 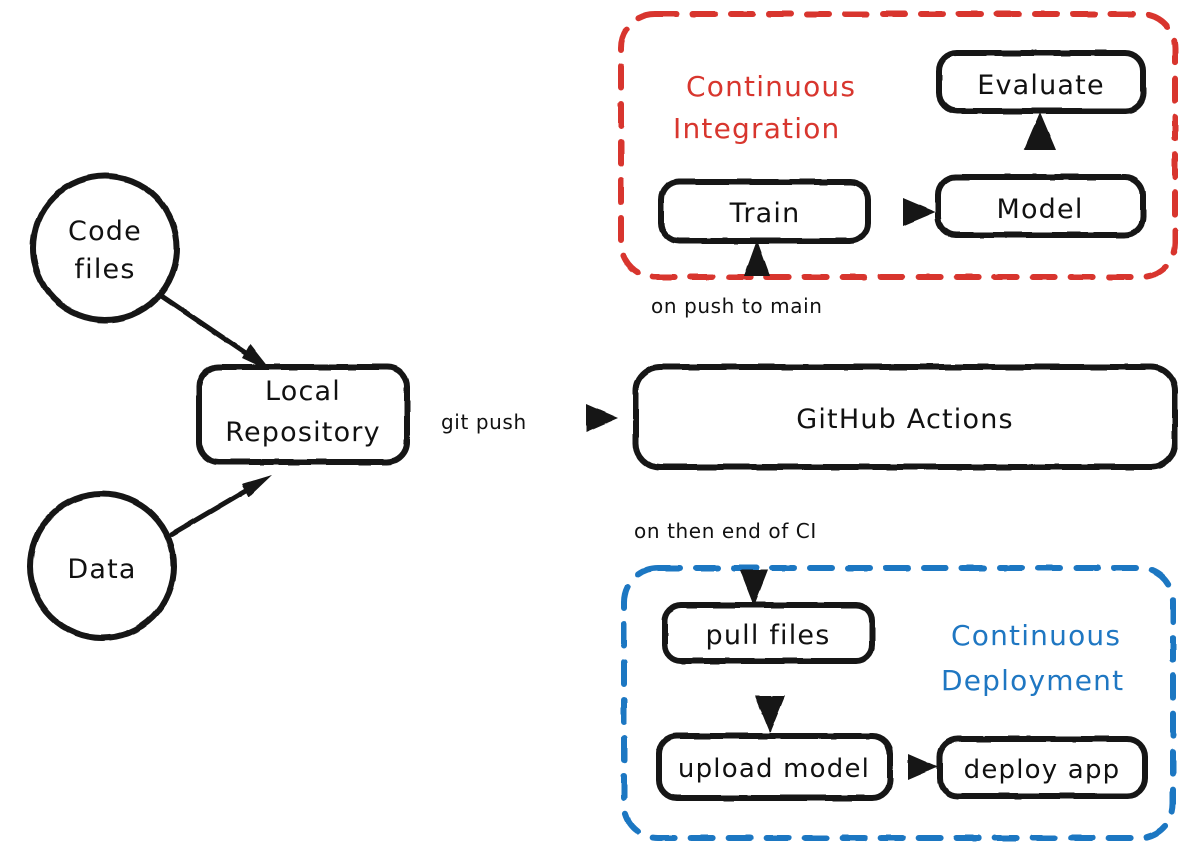 I want to click on node-model: Model, so click(x=1040, y=206).